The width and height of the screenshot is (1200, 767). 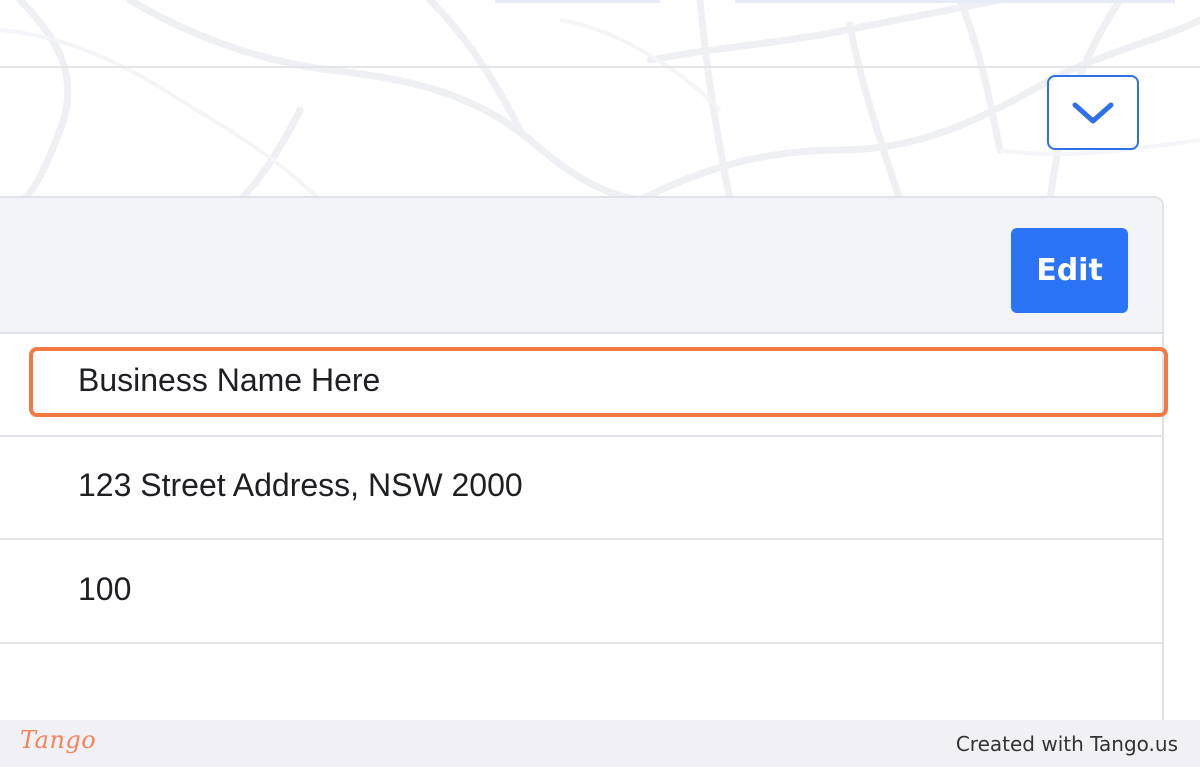 What do you see at coordinates (229, 380) in the screenshot?
I see `business-name-value: Business Name Here` at bounding box center [229, 380].